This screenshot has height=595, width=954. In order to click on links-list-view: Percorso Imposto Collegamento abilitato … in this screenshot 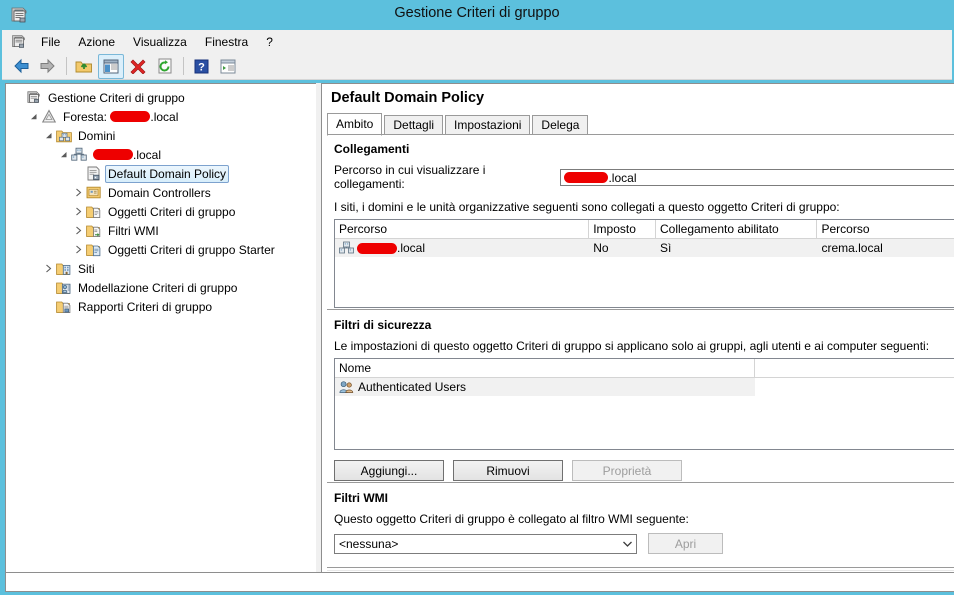, I will do `click(644, 263)`.